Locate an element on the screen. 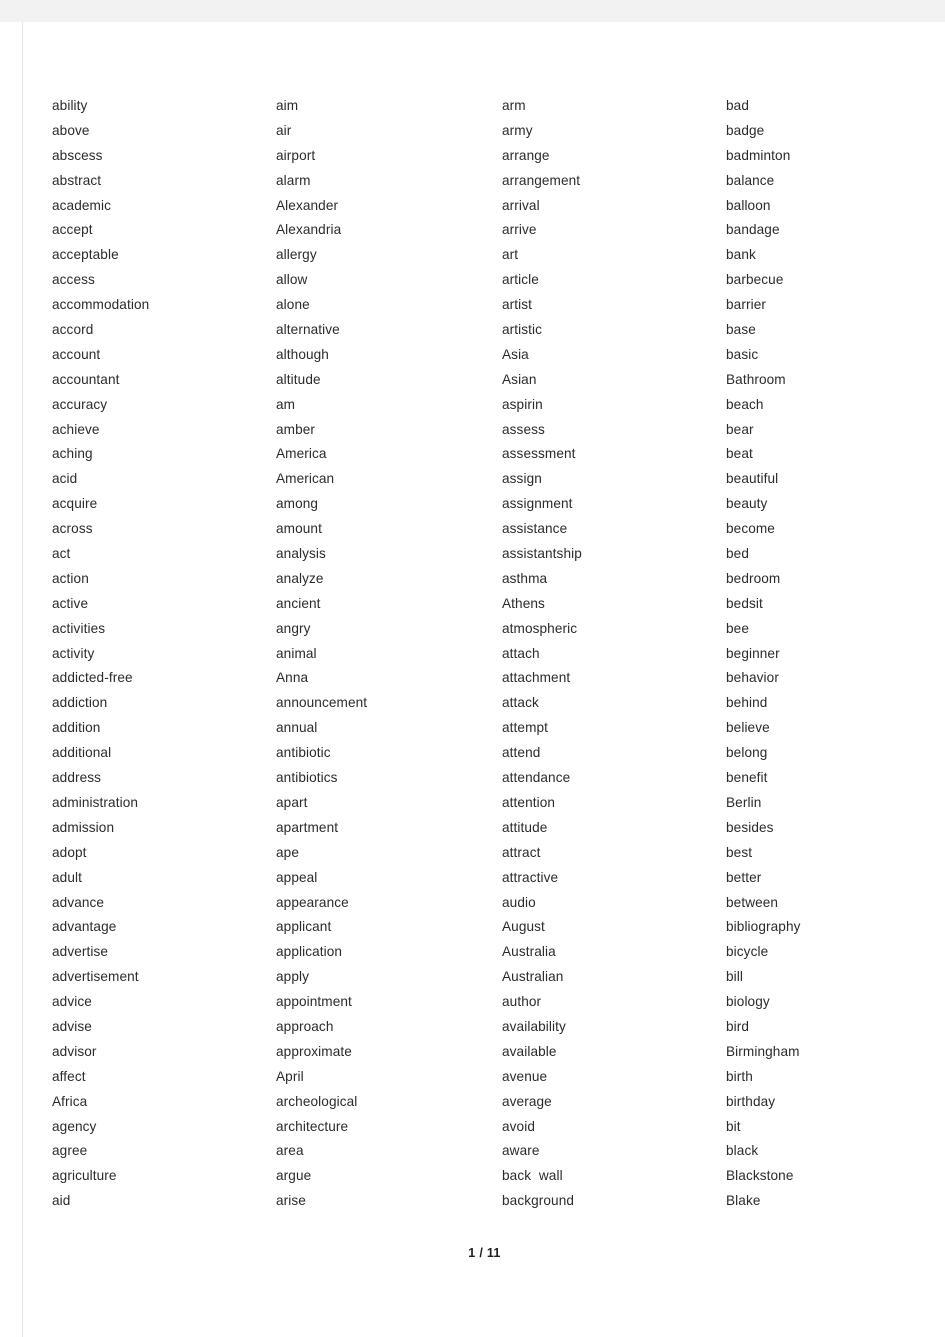 The image size is (945, 1337). word-item: advertise is located at coordinates (80, 952).